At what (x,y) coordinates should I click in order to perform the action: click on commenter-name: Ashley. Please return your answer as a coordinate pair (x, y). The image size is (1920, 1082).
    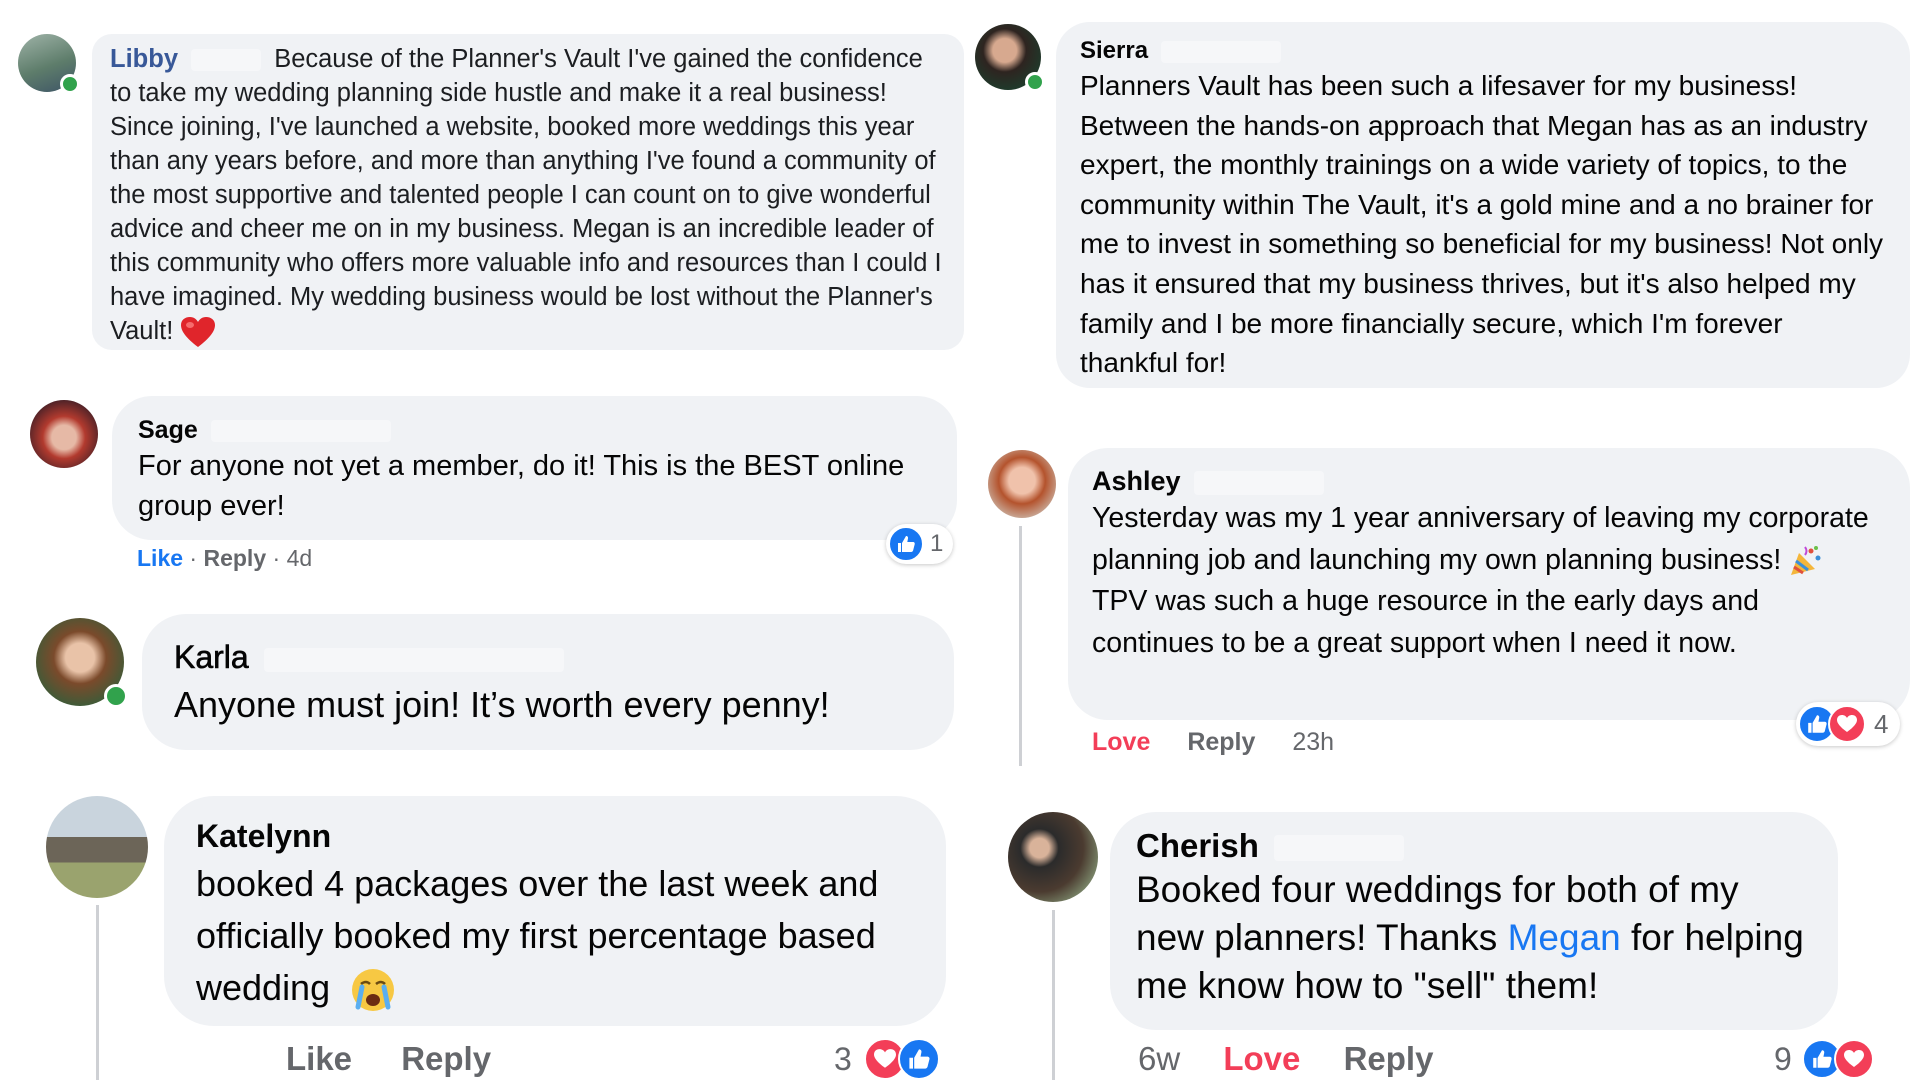
    Looking at the image, I should click on (1489, 481).